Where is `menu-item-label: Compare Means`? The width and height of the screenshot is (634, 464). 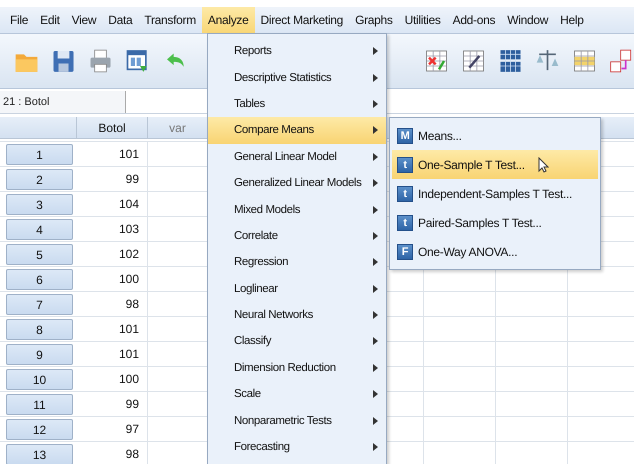 menu-item-label: Compare Means is located at coordinates (274, 130).